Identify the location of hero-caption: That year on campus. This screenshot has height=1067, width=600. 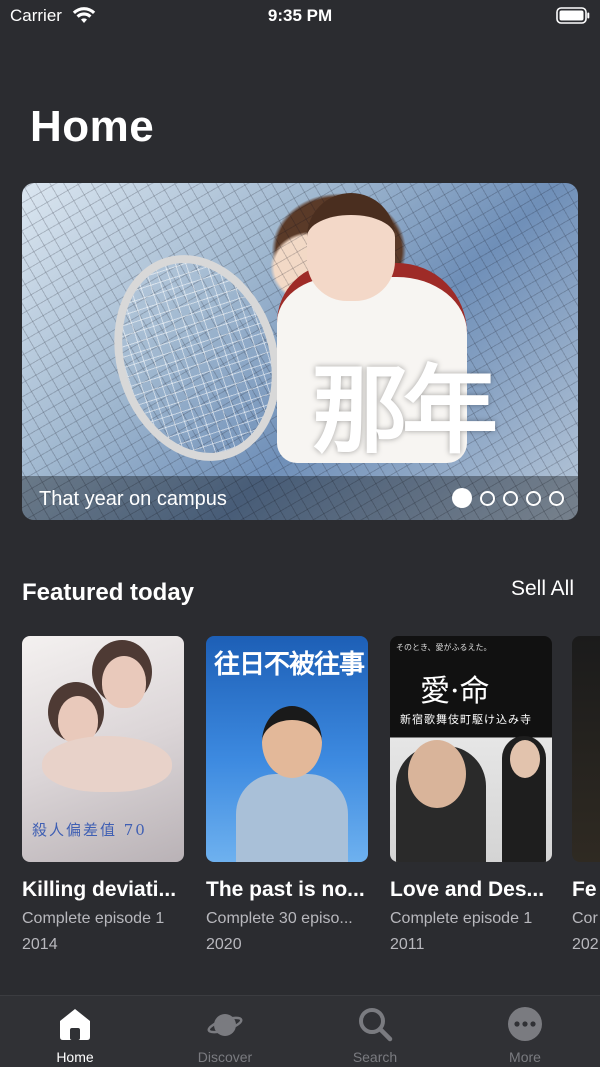
(133, 499).